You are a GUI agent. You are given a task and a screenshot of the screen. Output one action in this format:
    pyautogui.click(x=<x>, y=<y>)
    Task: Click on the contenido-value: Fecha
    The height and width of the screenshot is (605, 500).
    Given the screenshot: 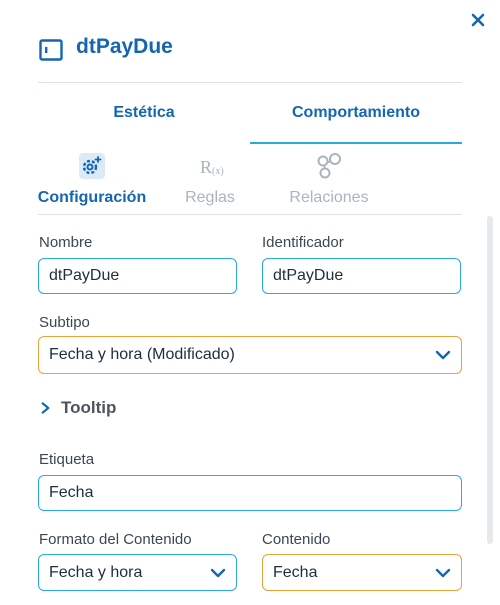 What is the action you would take?
    pyautogui.click(x=295, y=572)
    